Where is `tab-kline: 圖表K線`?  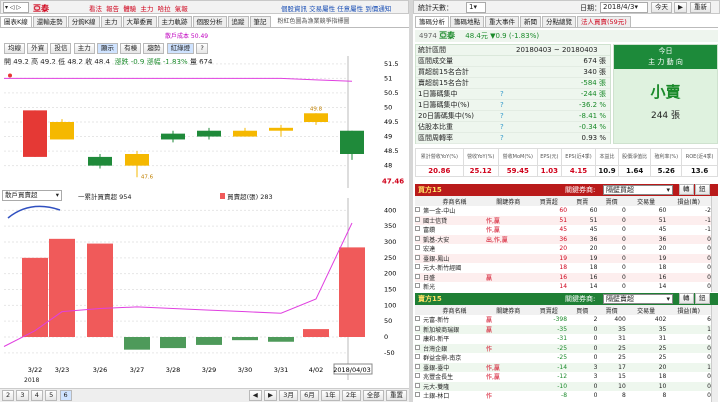 tab-kline: 圖表K線 is located at coordinates (16, 21).